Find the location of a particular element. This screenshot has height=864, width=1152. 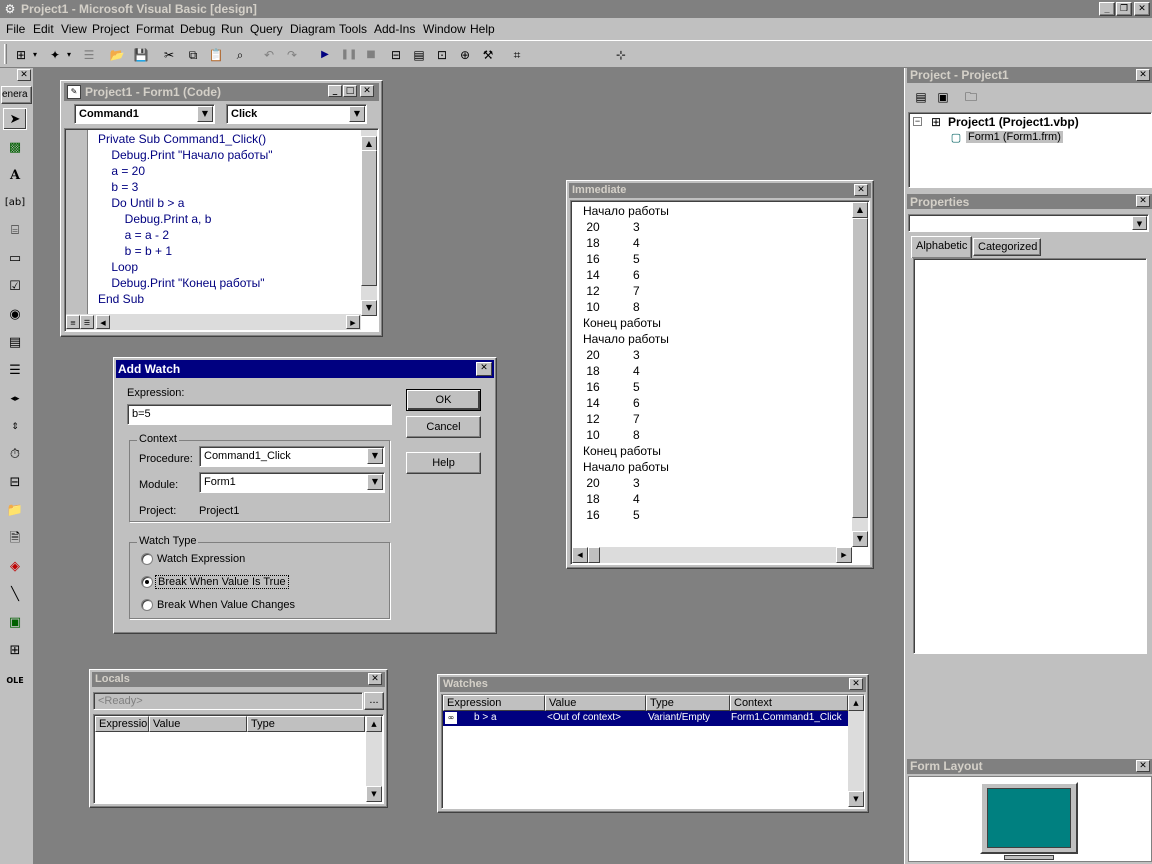

code-minimize-icon: _ is located at coordinates (335, 91).